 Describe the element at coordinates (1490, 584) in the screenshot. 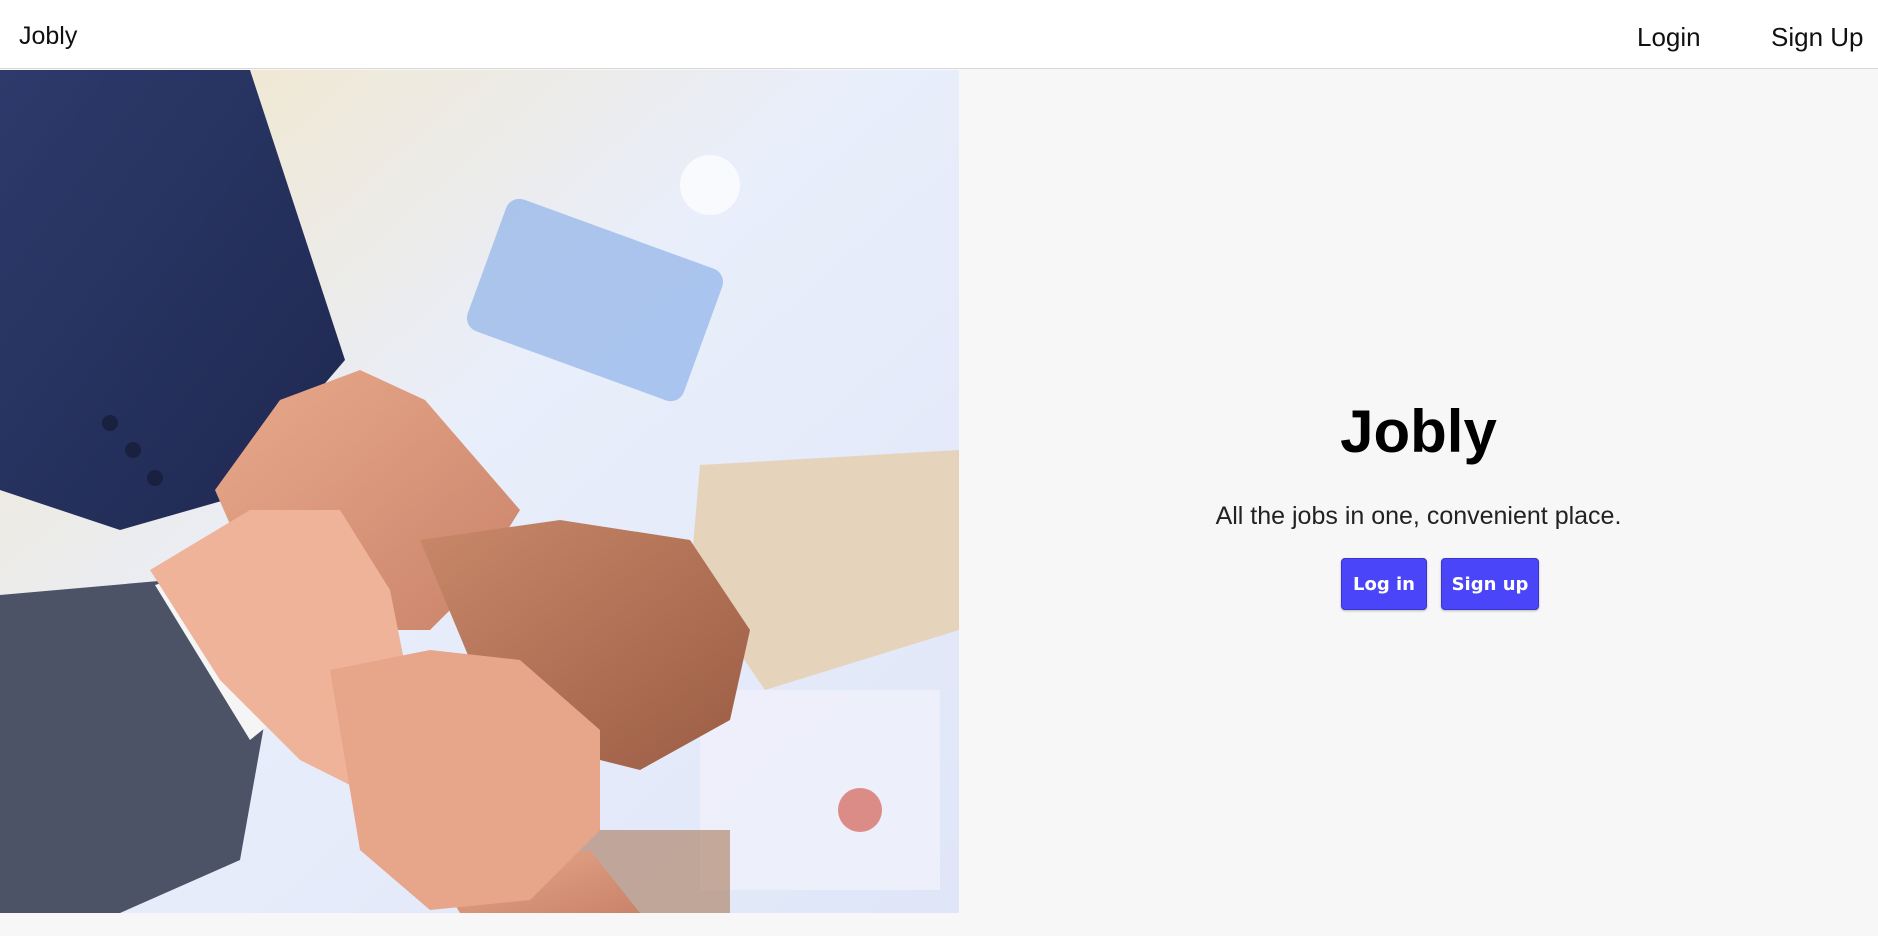

I see `signup-button: Sign up` at that location.